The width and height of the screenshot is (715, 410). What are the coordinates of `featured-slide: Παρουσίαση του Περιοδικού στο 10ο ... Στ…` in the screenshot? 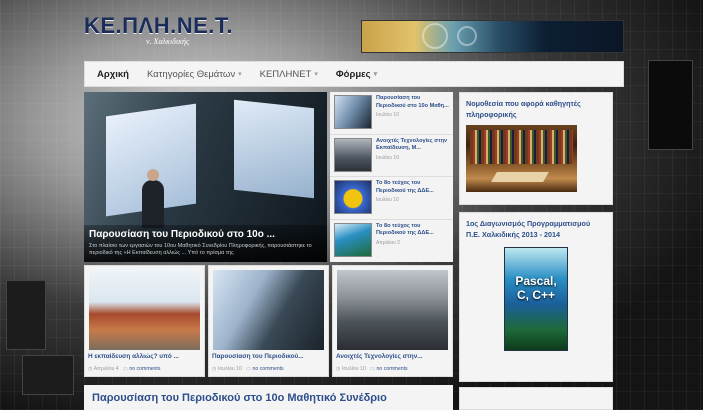 It's located at (205, 177).